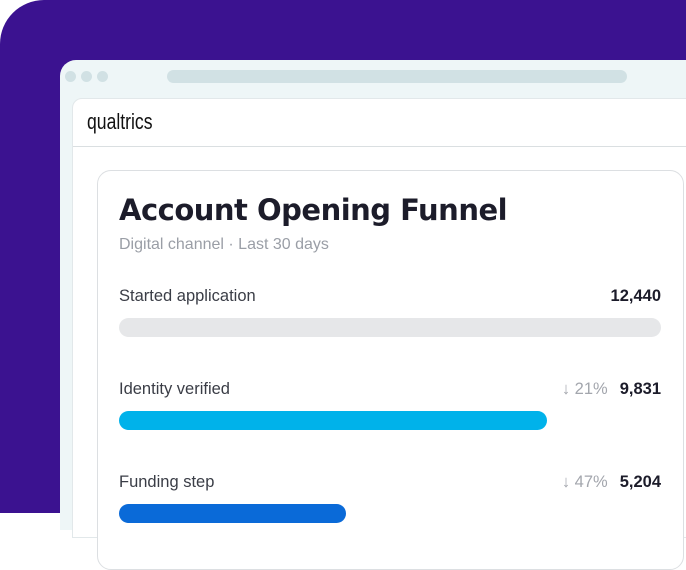  I want to click on step-drop: ↓ 47%, so click(584, 482).